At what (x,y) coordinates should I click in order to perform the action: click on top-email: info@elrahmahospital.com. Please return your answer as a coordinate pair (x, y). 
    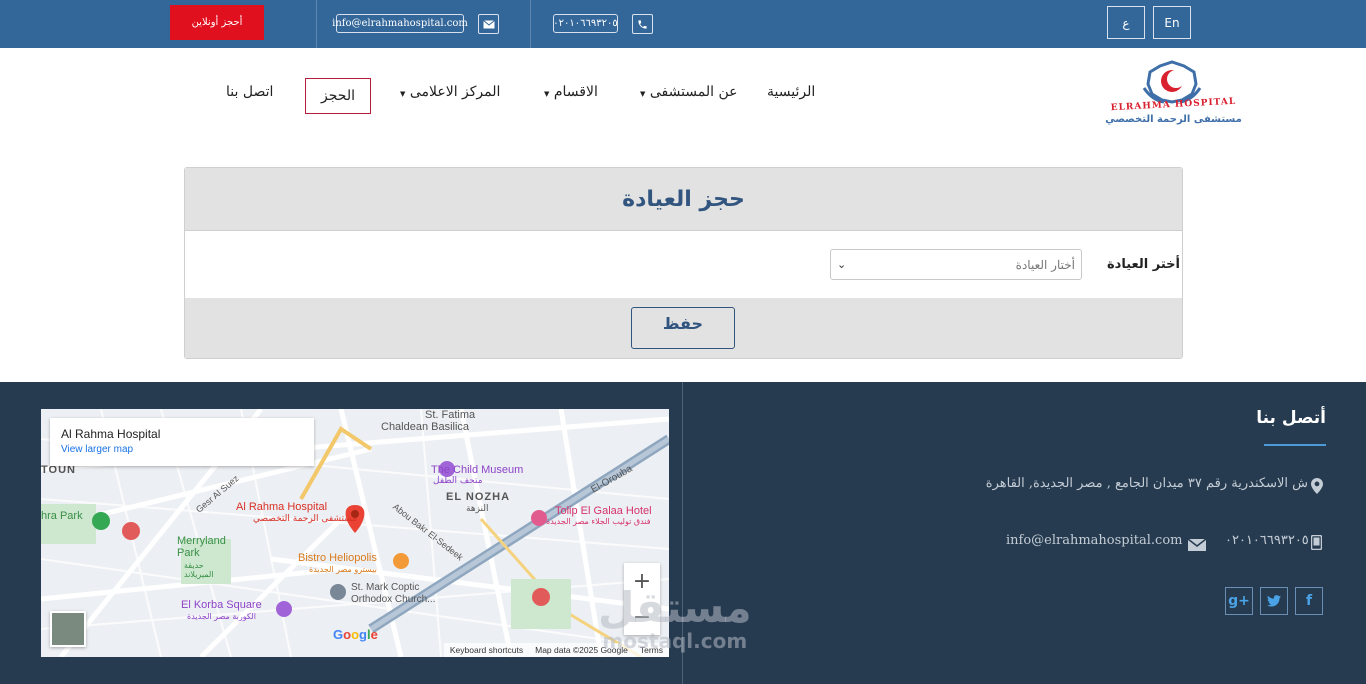
    Looking at the image, I should click on (400, 23).